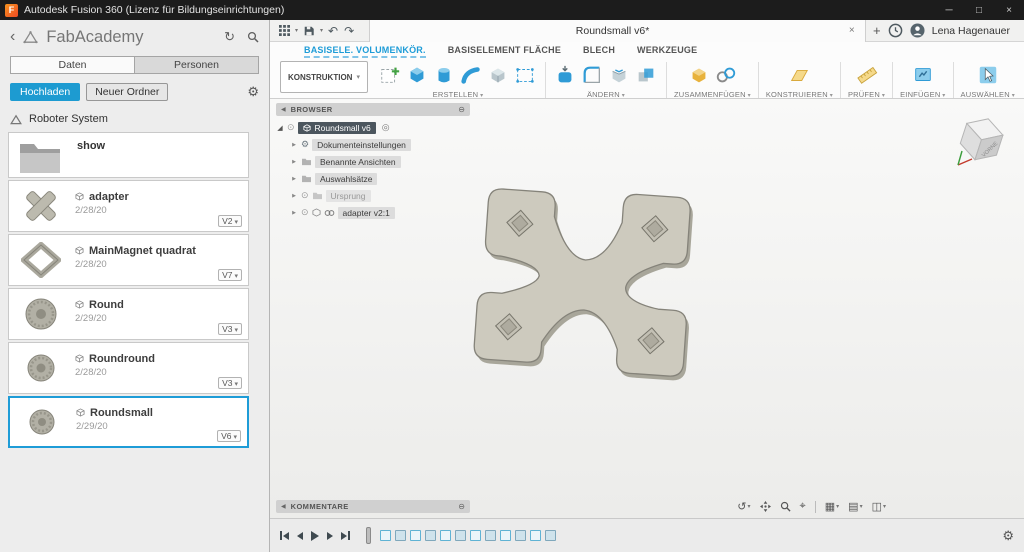 Image resolution: width=1024 pixels, height=552 pixels. I want to click on folder-card-show: show, so click(128, 155).